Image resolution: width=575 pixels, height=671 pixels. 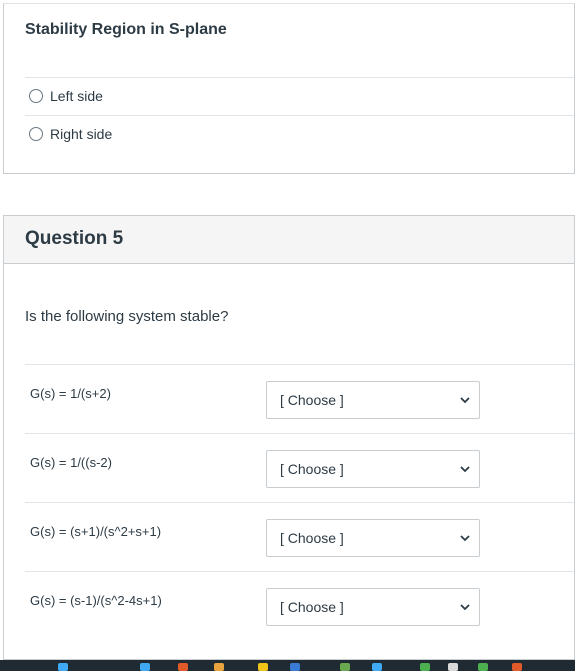 I want to click on transfer-function-label: G(s) = 1/(s+2), so click(x=70, y=393).